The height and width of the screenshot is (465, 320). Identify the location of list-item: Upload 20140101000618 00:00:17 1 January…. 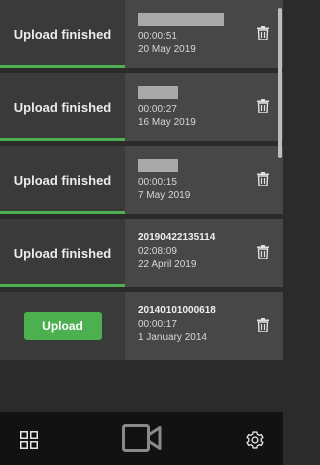
(141, 326).